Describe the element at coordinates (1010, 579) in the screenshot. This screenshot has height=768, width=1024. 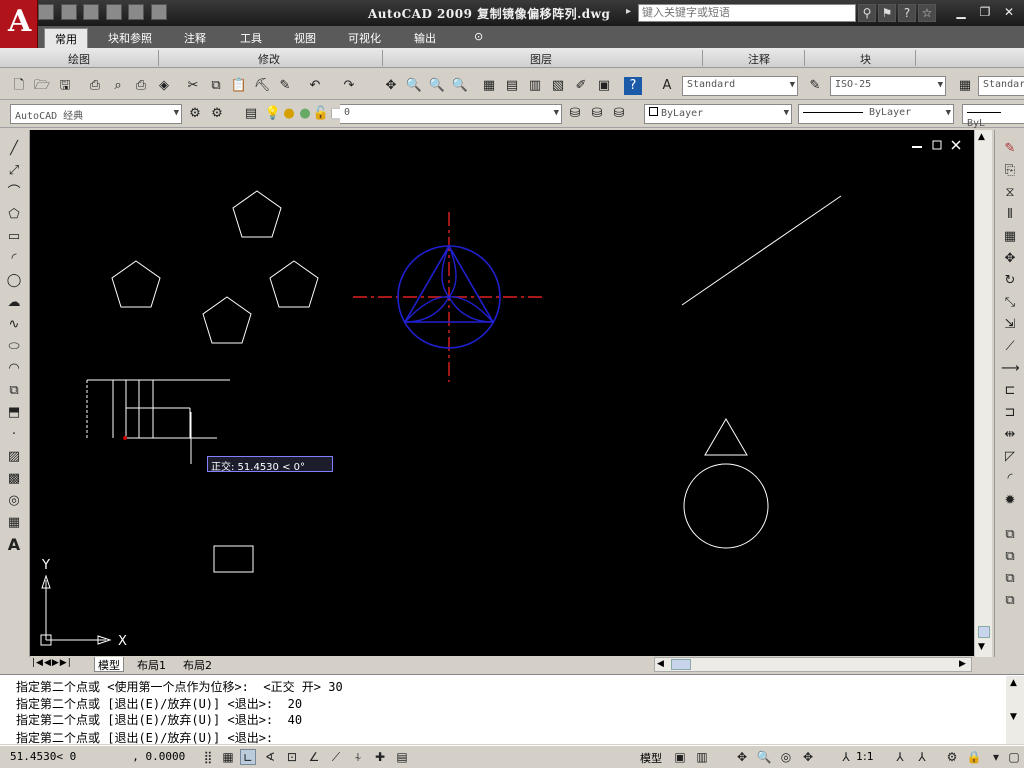
I see `send-to-back-icon: ⧉` at that location.